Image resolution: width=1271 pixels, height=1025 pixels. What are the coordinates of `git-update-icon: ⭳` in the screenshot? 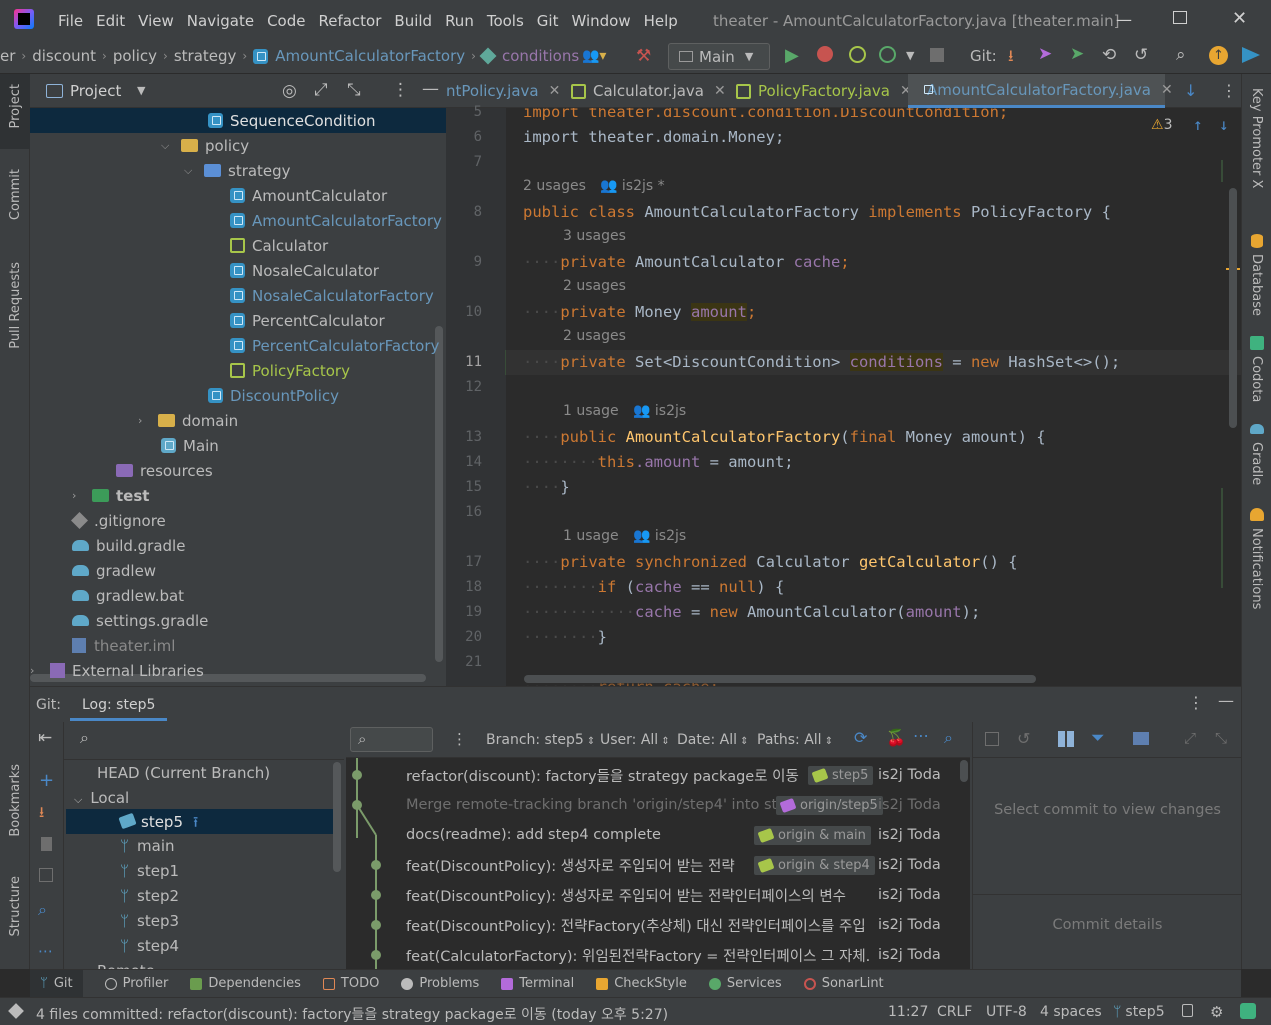 It's located at (1011, 58).